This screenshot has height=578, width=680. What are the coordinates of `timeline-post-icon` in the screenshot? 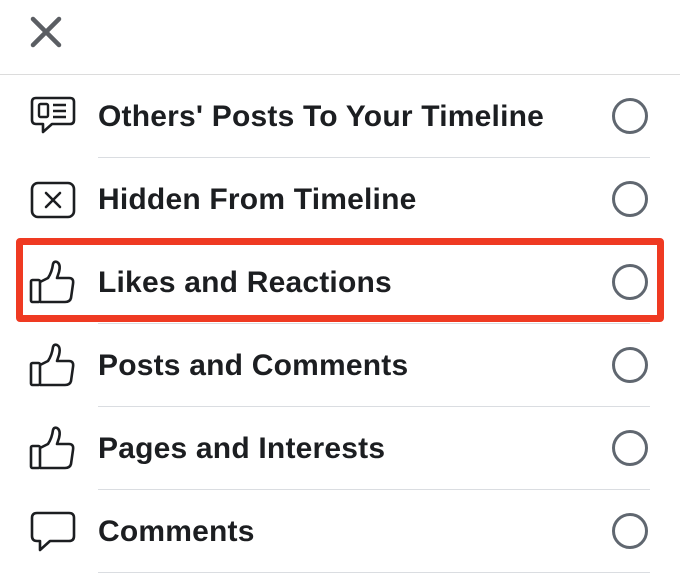 It's located at (53, 115).